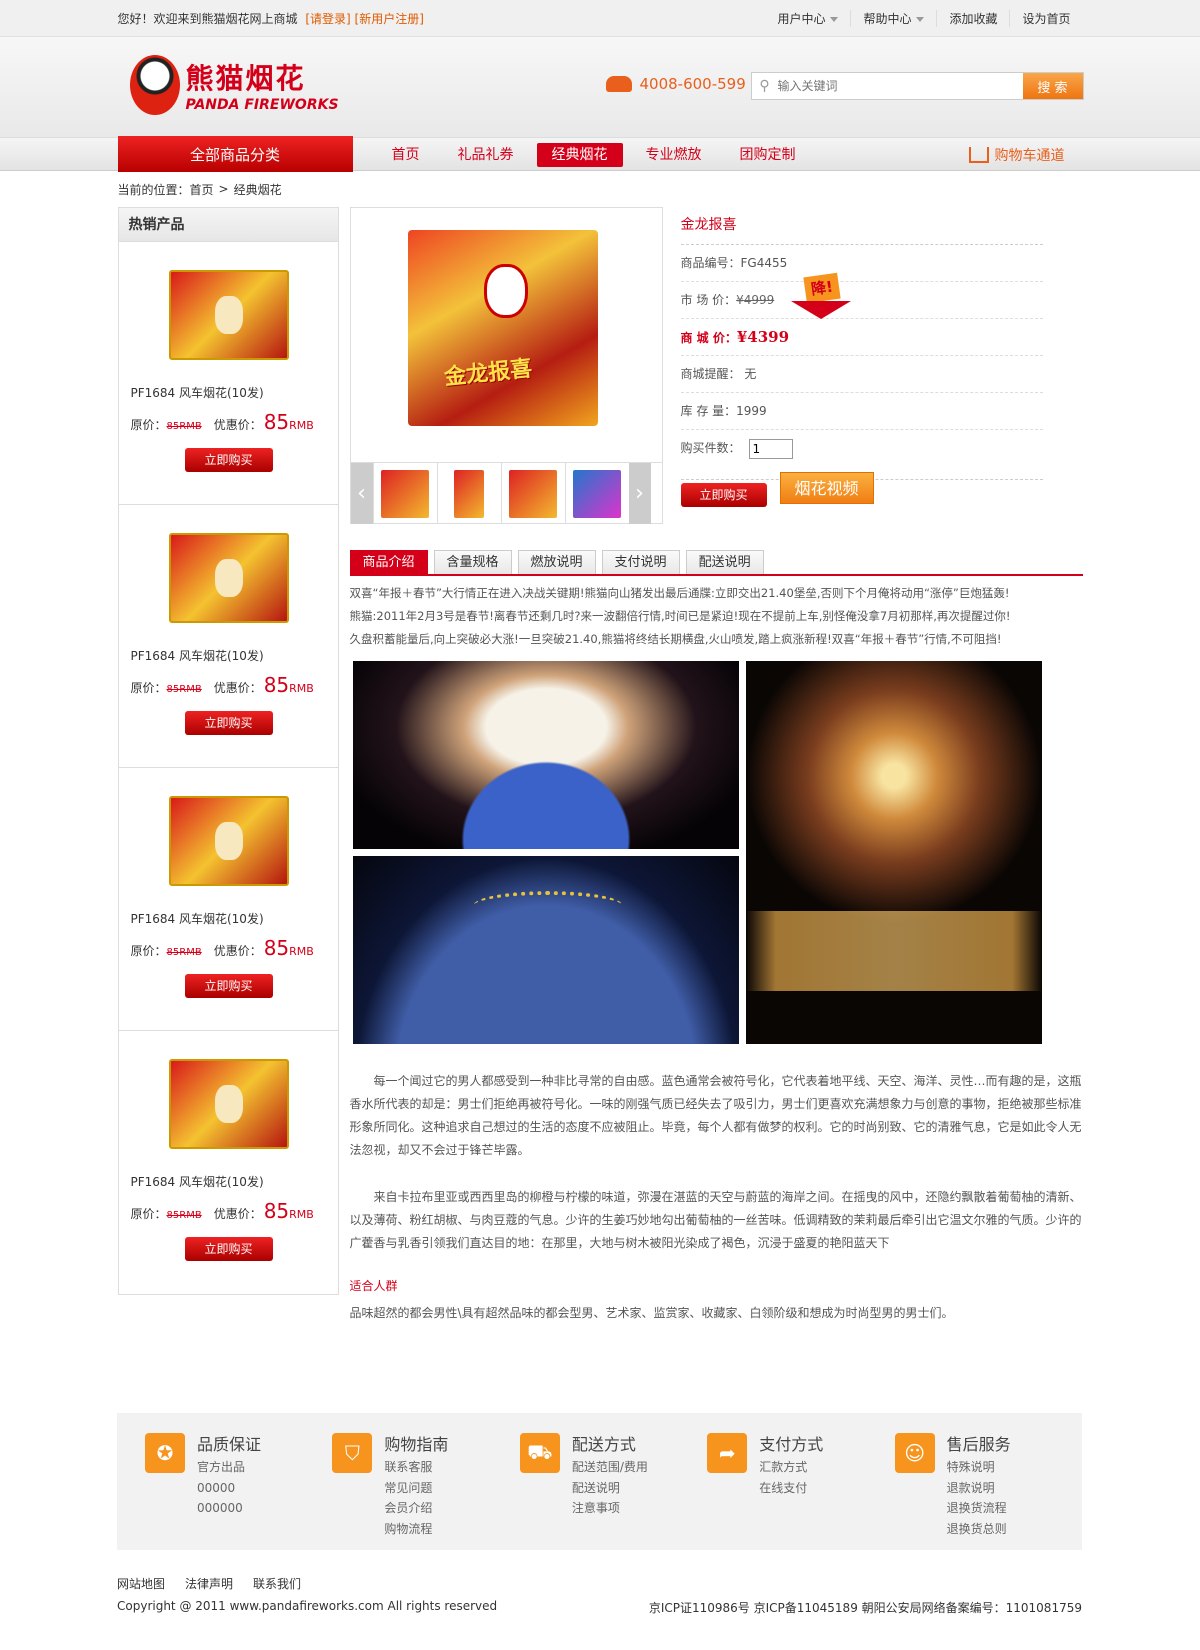 The height and width of the screenshot is (1650, 1200). What do you see at coordinates (887, 19) in the screenshot?
I see `help-center-label: 帮助中心` at bounding box center [887, 19].